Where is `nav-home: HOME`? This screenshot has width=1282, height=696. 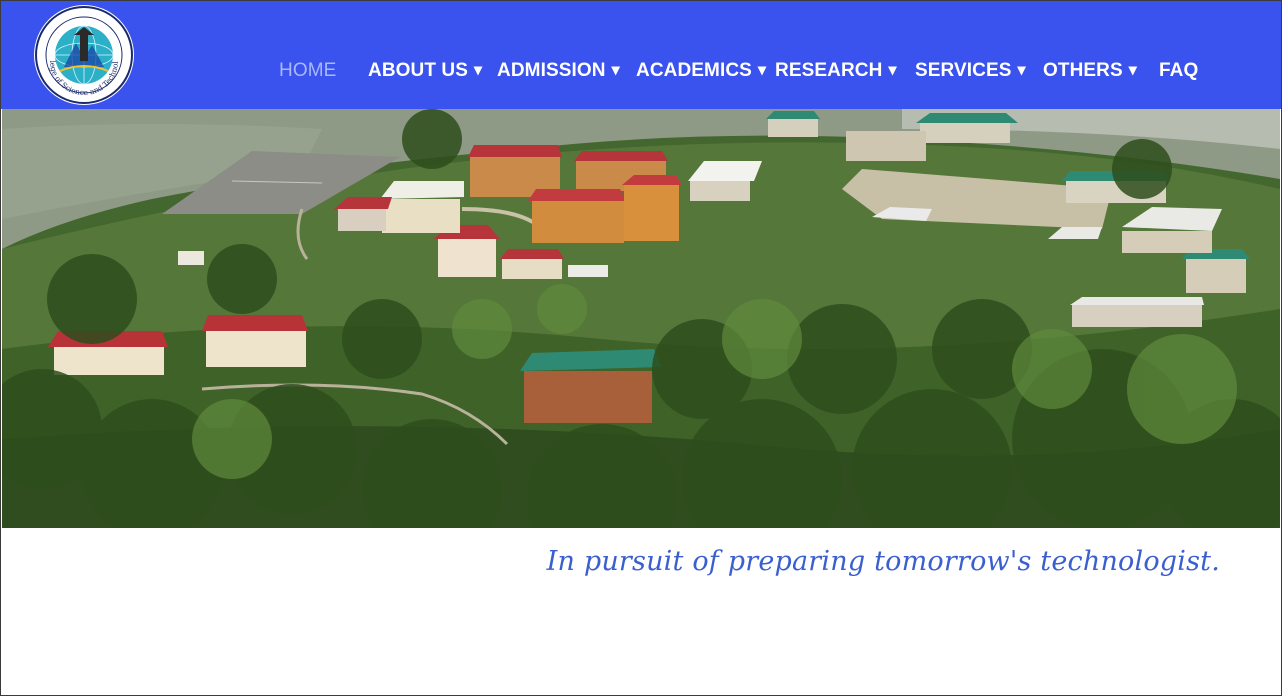
nav-home: HOME is located at coordinates (307, 71).